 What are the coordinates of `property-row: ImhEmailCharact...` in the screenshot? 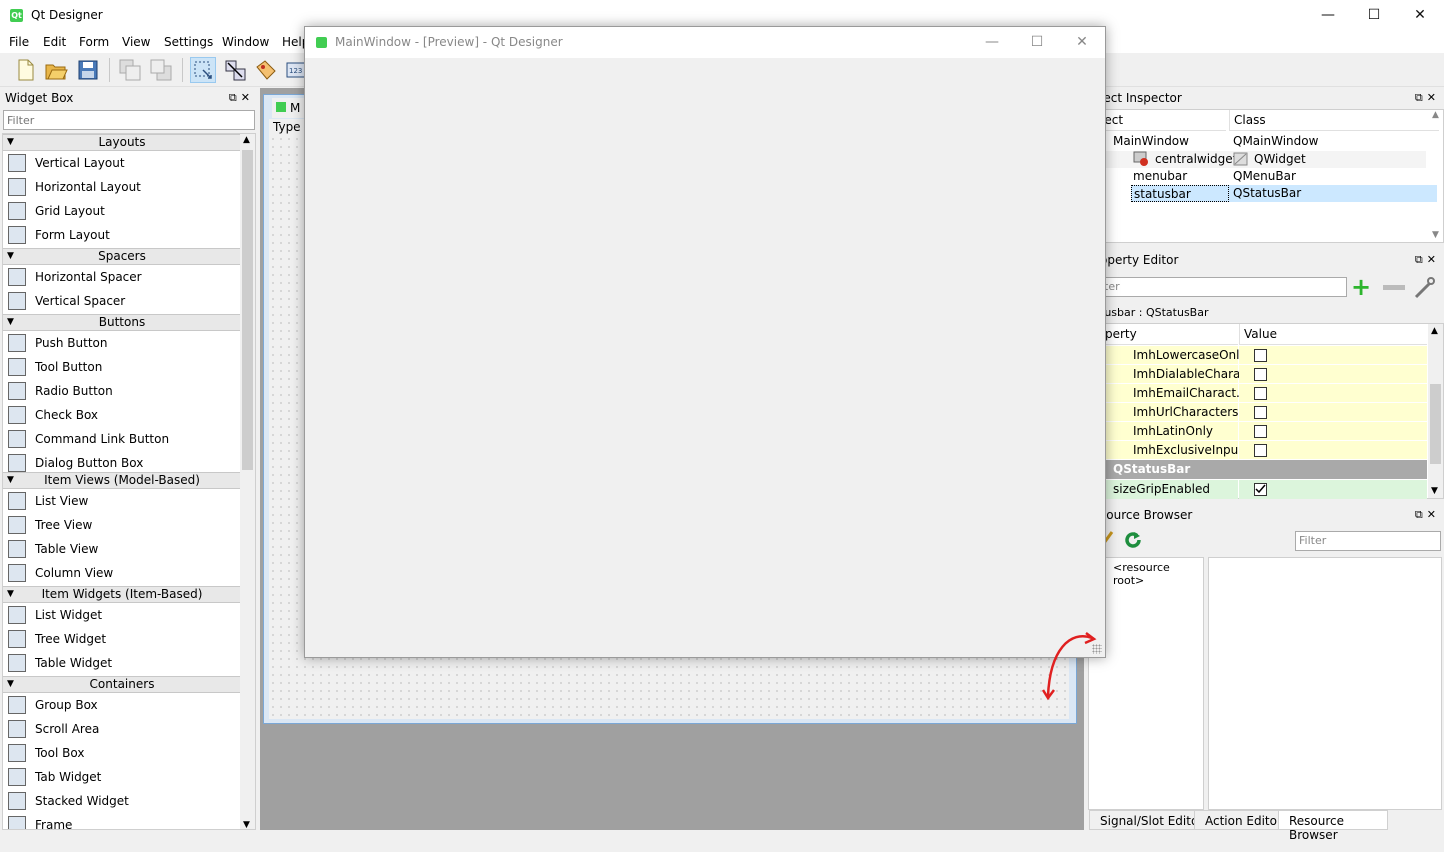 It's located at (1174, 393).